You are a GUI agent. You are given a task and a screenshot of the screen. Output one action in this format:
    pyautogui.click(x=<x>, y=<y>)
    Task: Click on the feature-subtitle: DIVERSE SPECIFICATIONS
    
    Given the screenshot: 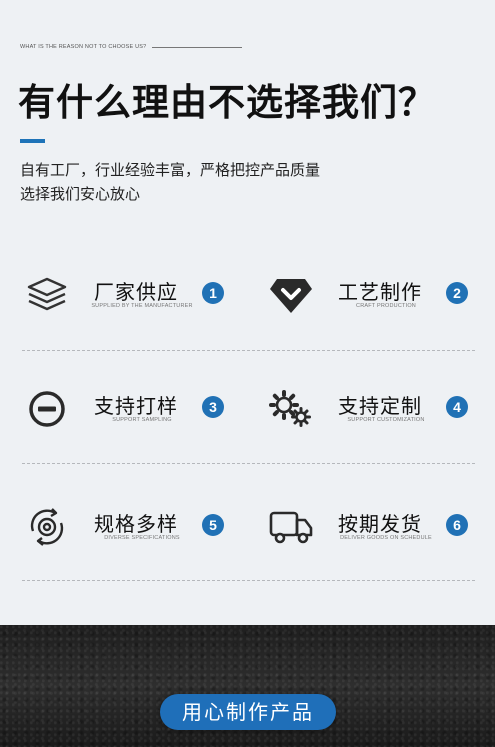 What is the action you would take?
    pyautogui.click(x=142, y=538)
    